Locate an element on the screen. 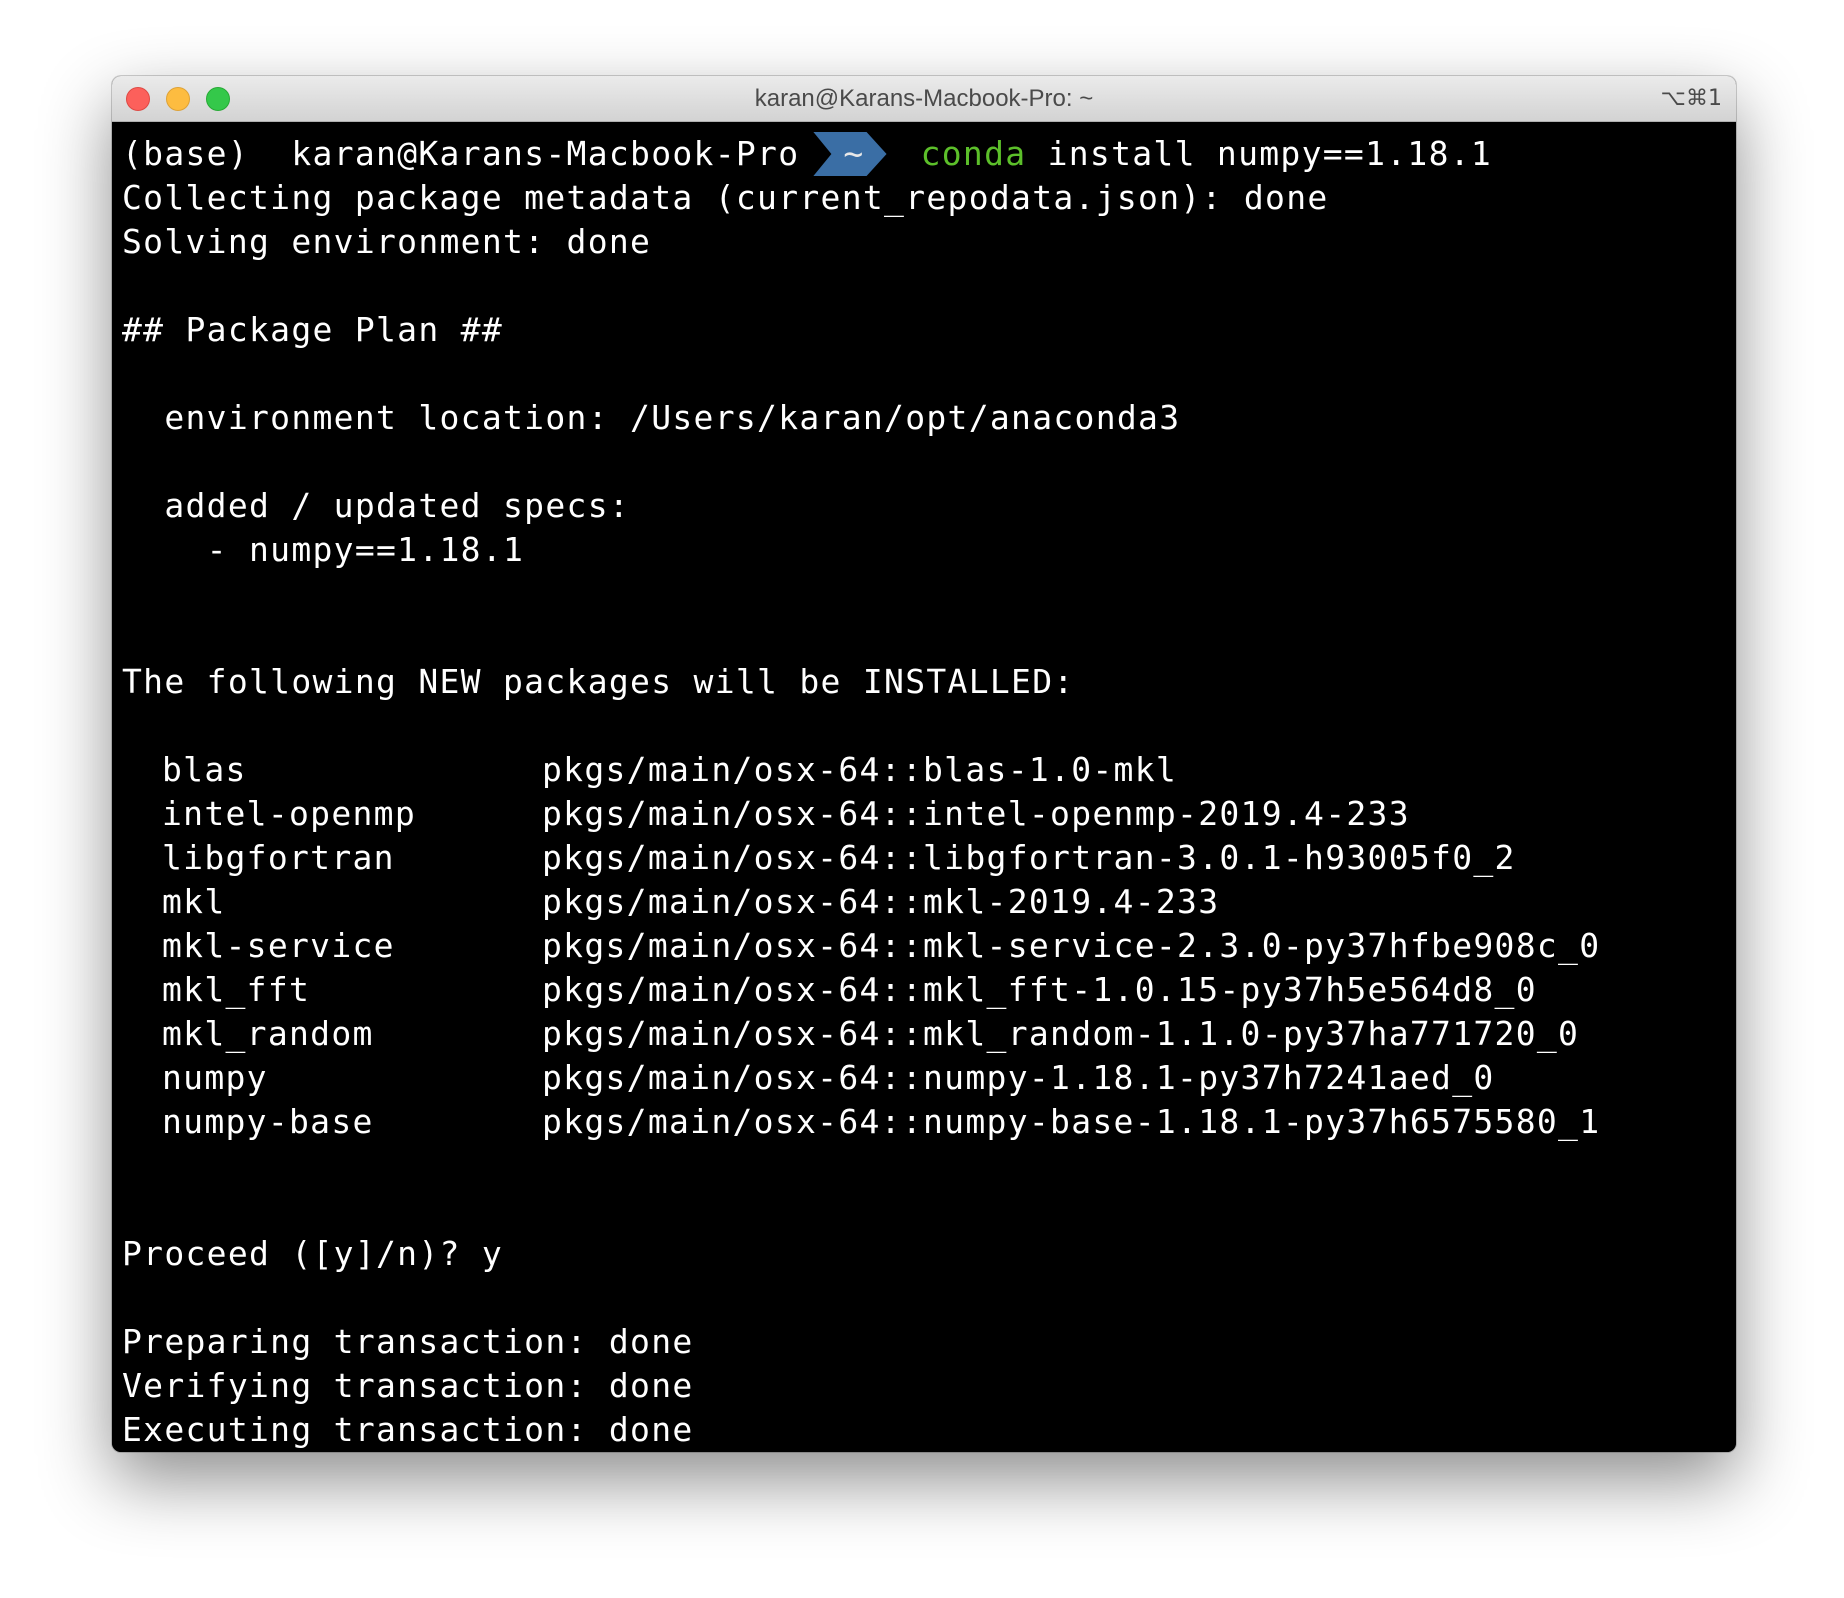 The width and height of the screenshot is (1844, 1598). package-name: numpy is located at coordinates (215, 1077).